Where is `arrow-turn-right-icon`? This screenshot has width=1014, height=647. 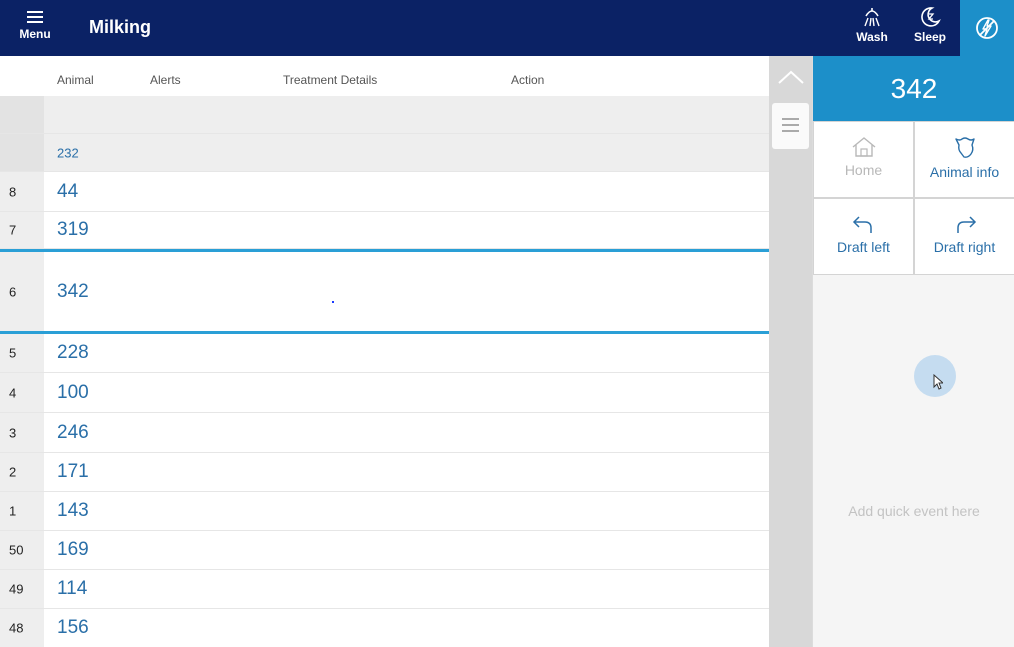
arrow-turn-right-icon is located at coordinates (966, 224).